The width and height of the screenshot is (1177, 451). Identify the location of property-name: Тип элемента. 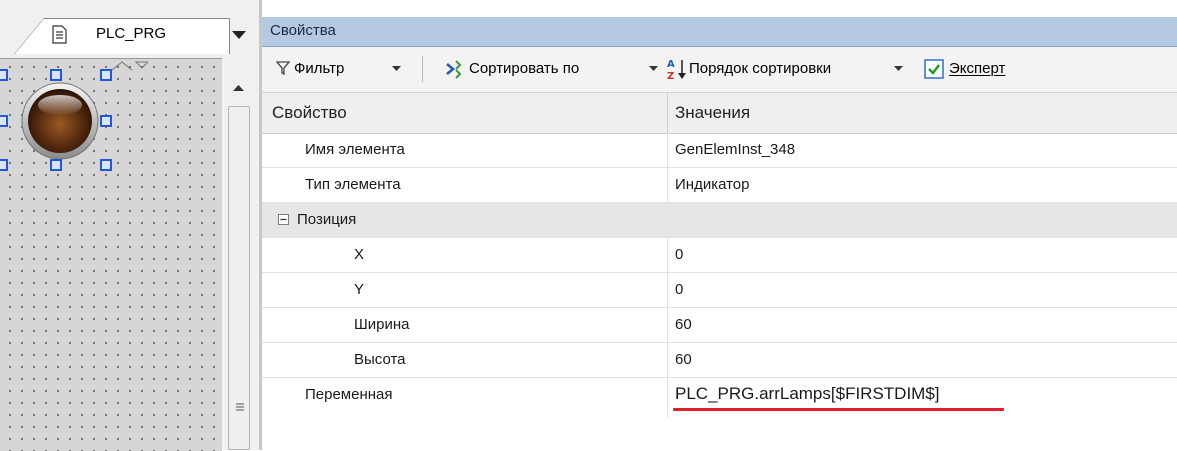
(353, 184).